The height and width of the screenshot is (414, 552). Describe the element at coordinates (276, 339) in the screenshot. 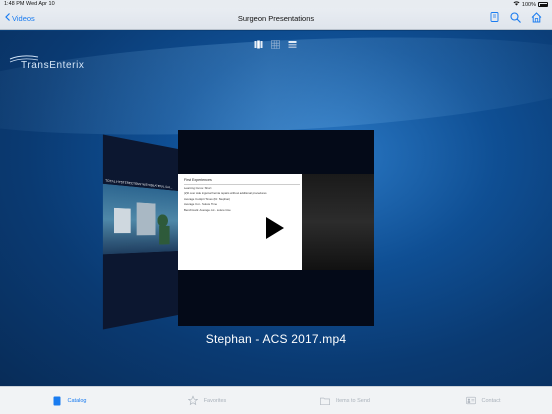

I see `video-title: Stephan - ACS 2017.mp4` at that location.